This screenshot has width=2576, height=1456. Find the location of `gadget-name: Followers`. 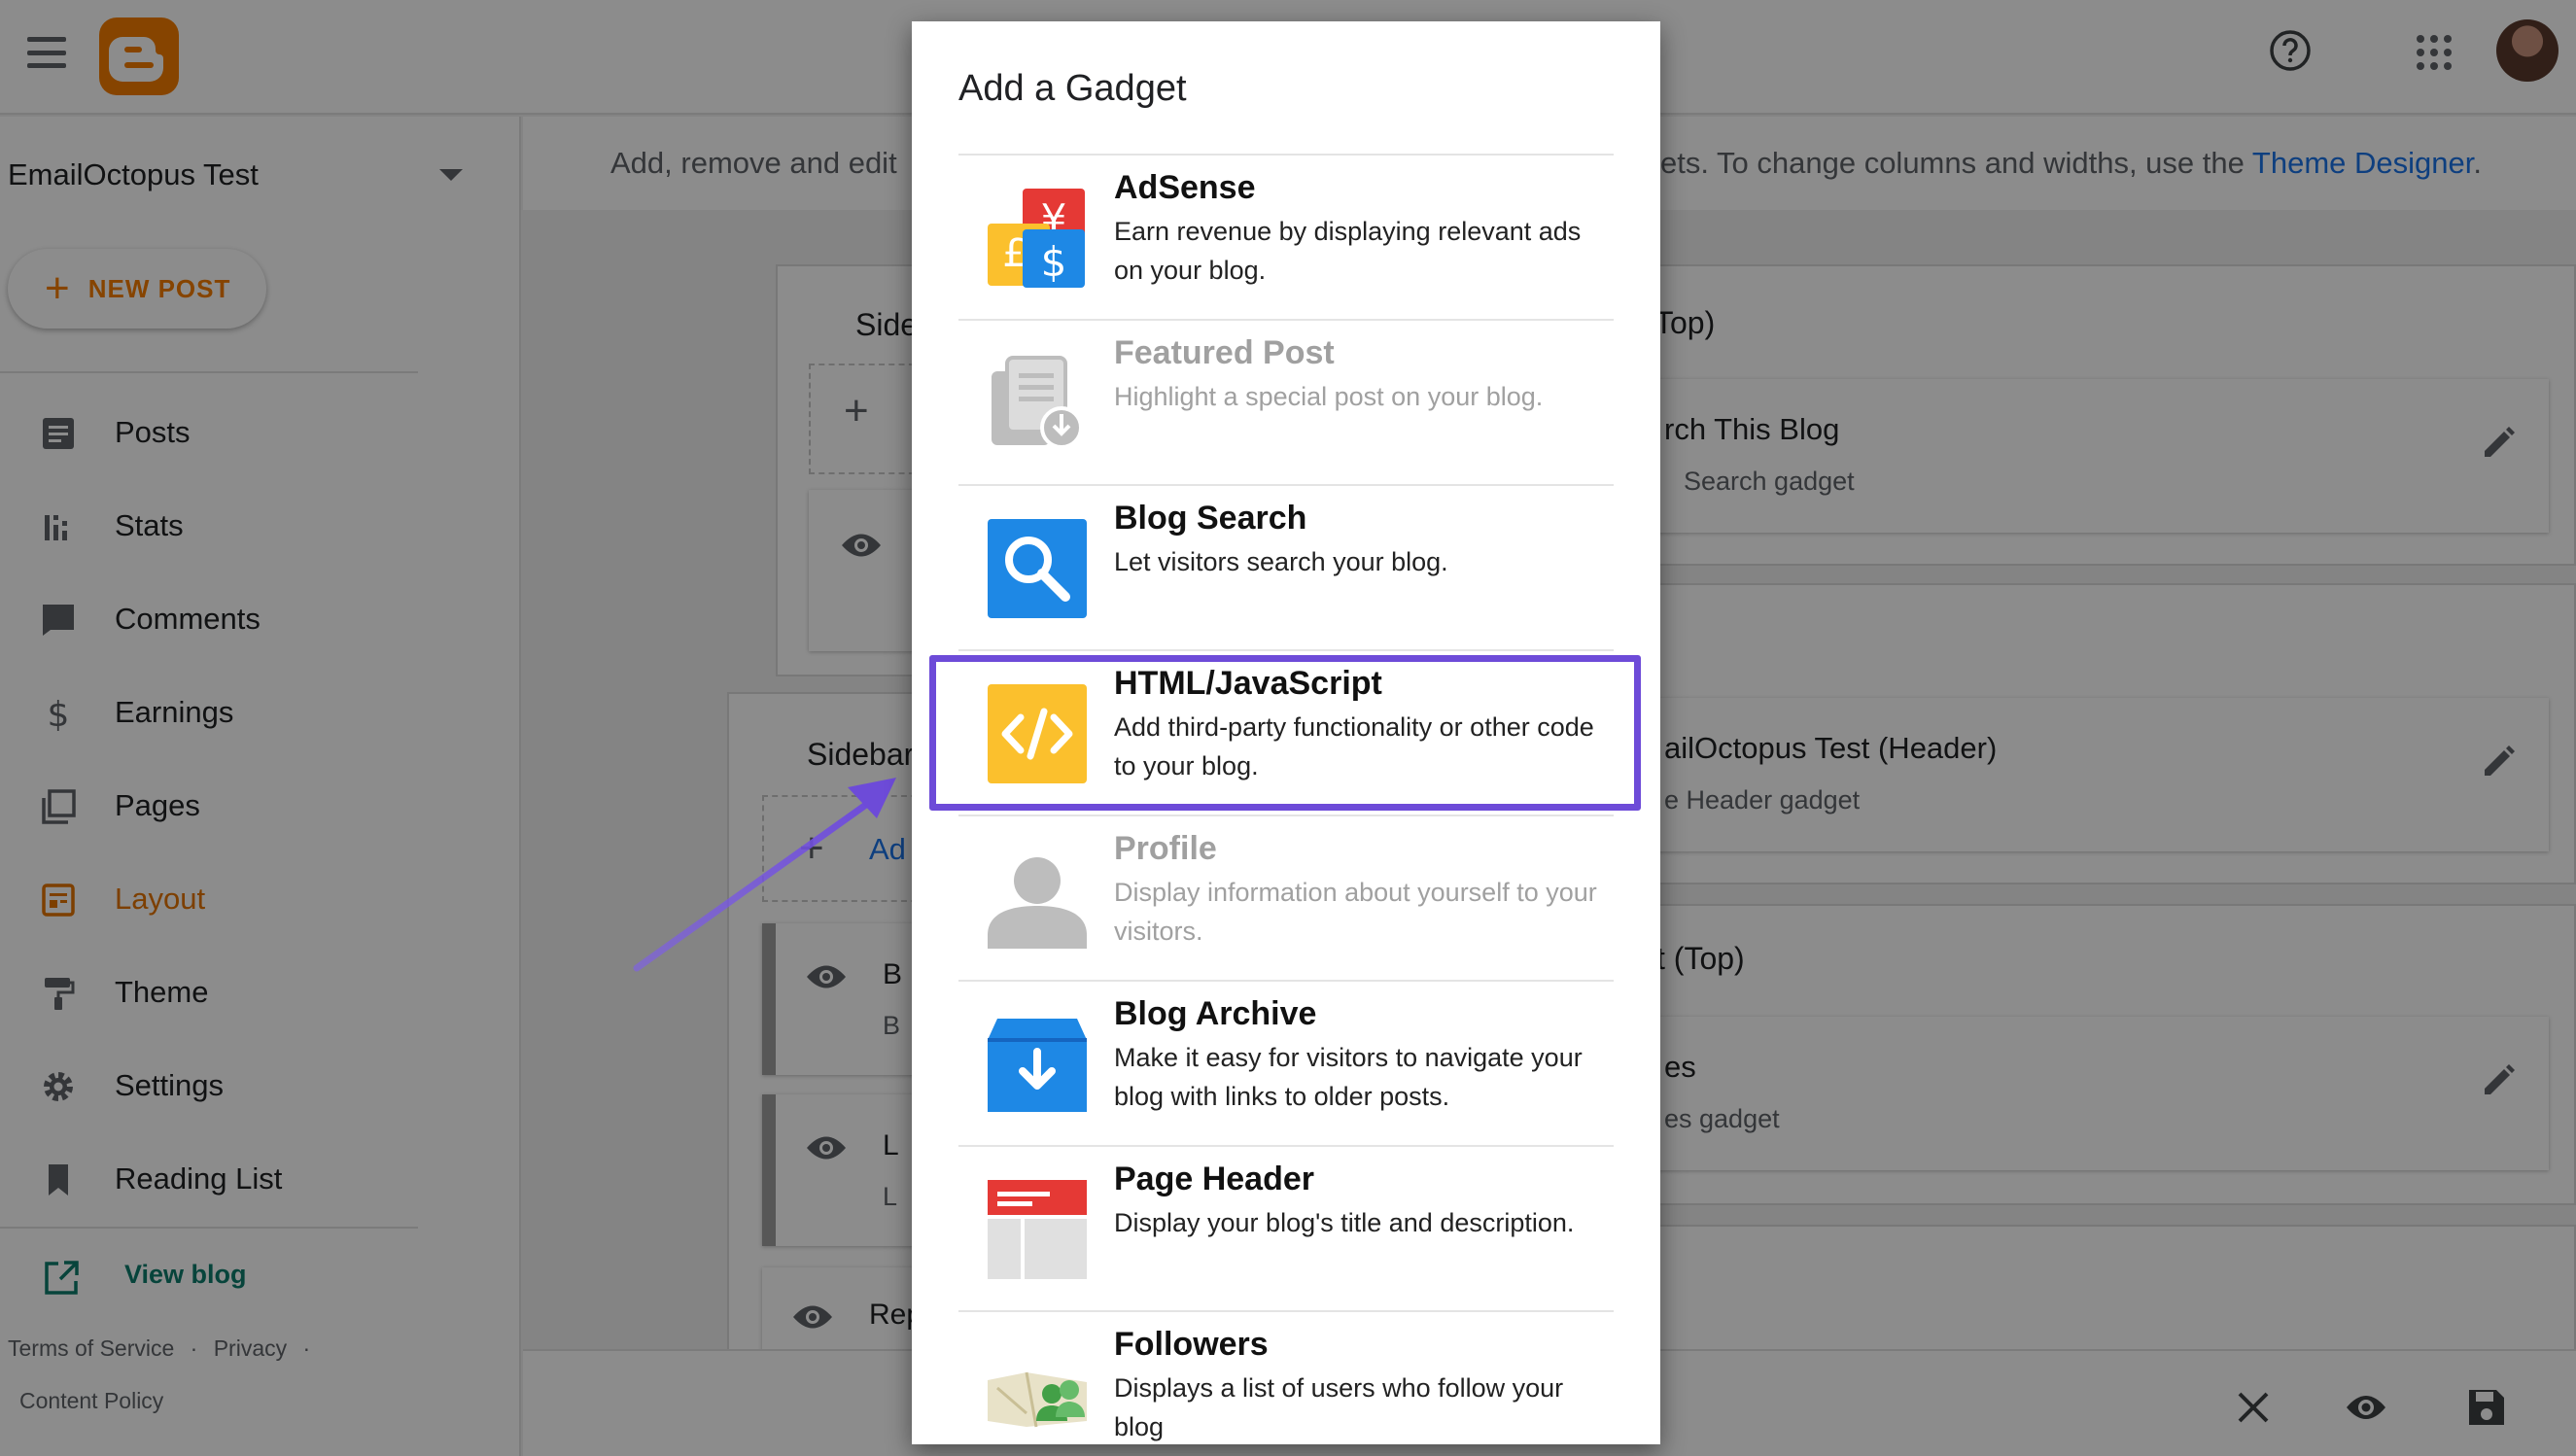

gadget-name: Followers is located at coordinates (1192, 1344).